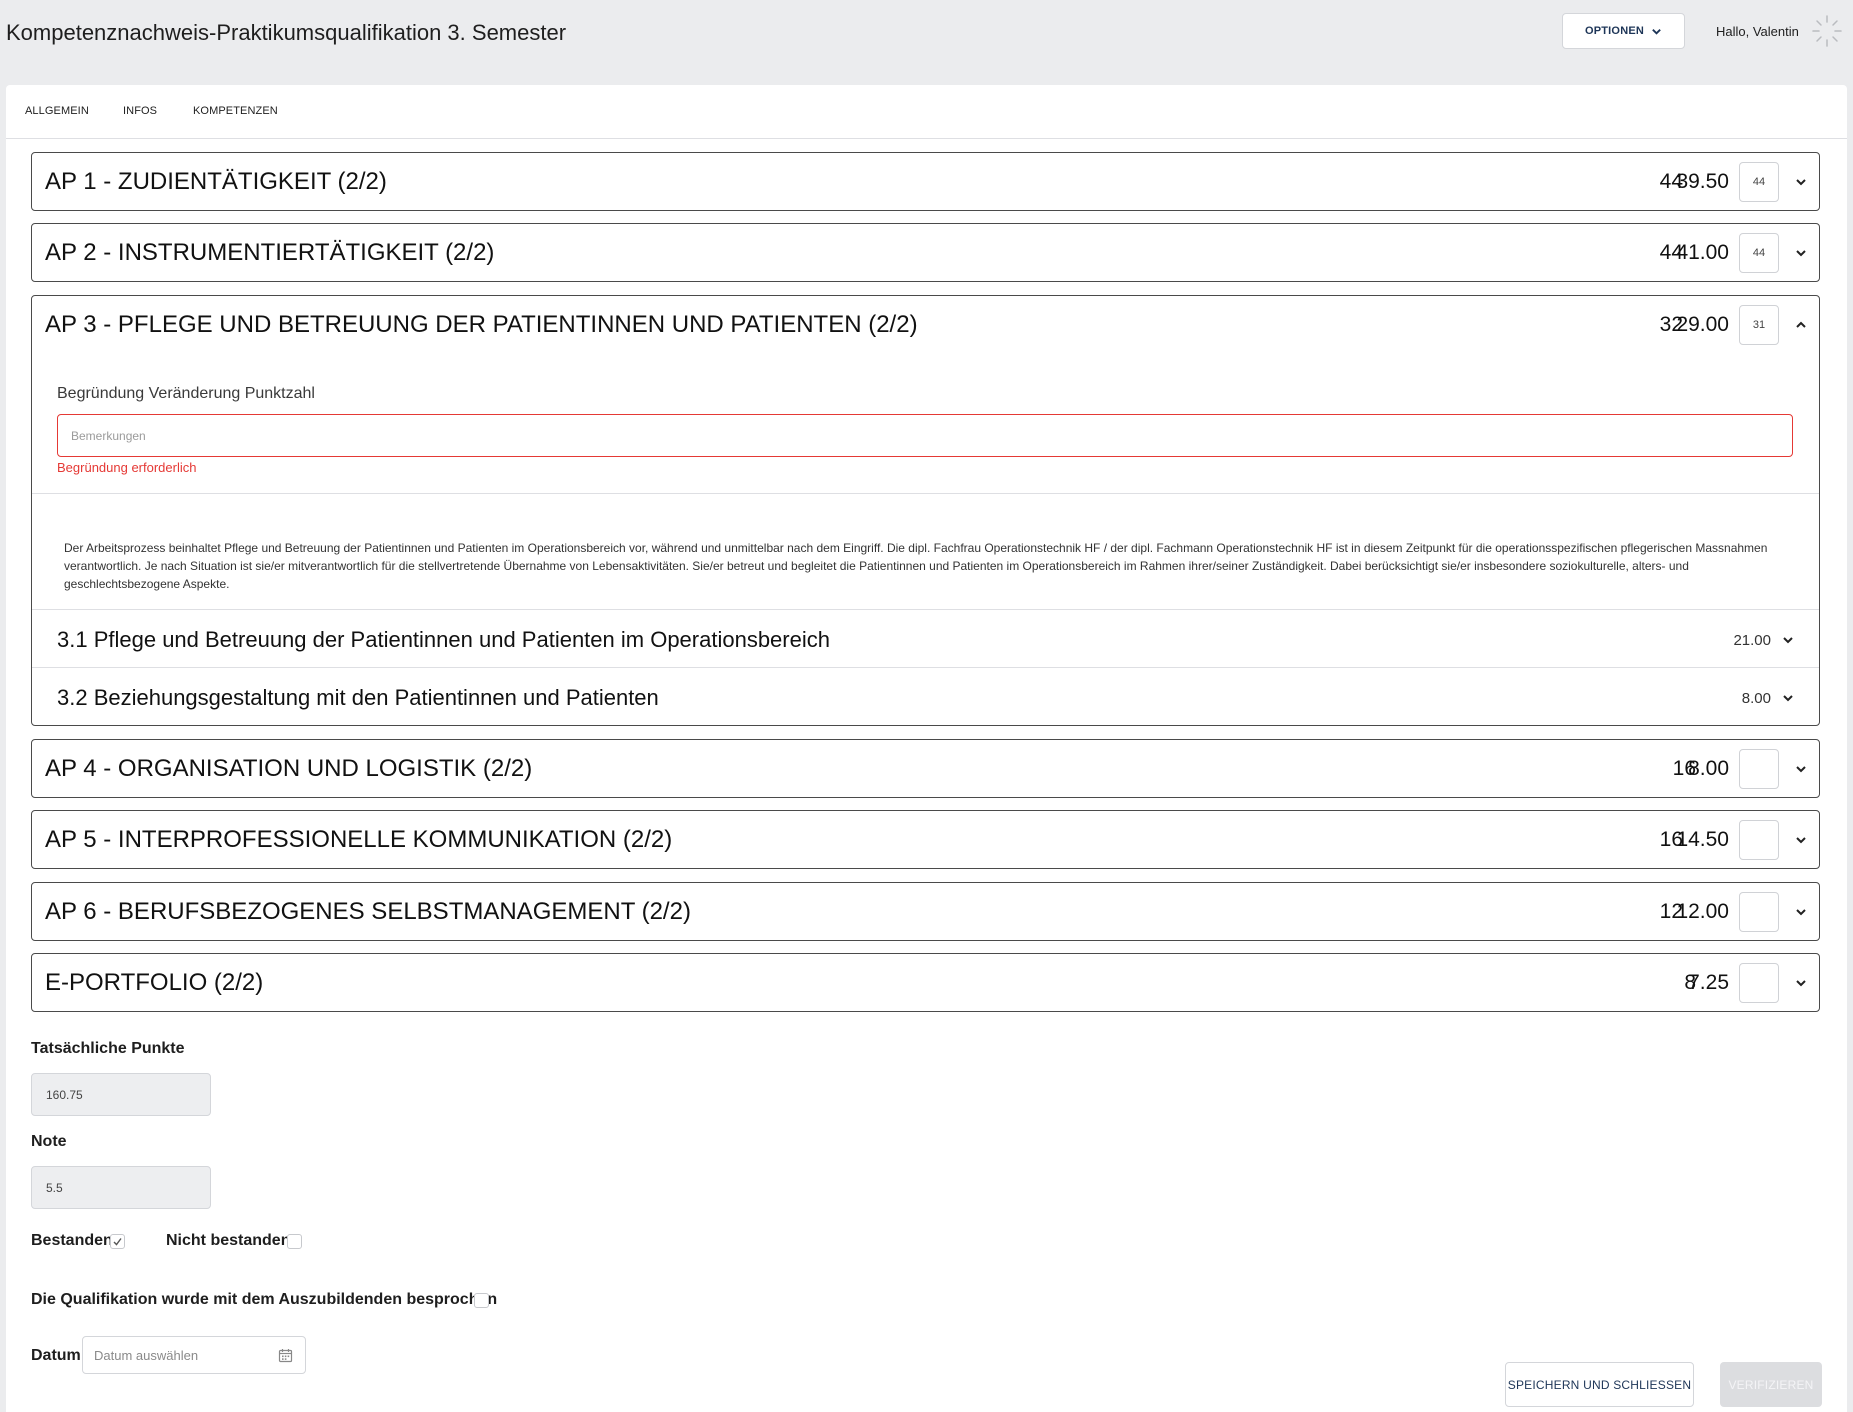  What do you see at coordinates (1827, 31) in the screenshot?
I see `avatar-loading-icon` at bounding box center [1827, 31].